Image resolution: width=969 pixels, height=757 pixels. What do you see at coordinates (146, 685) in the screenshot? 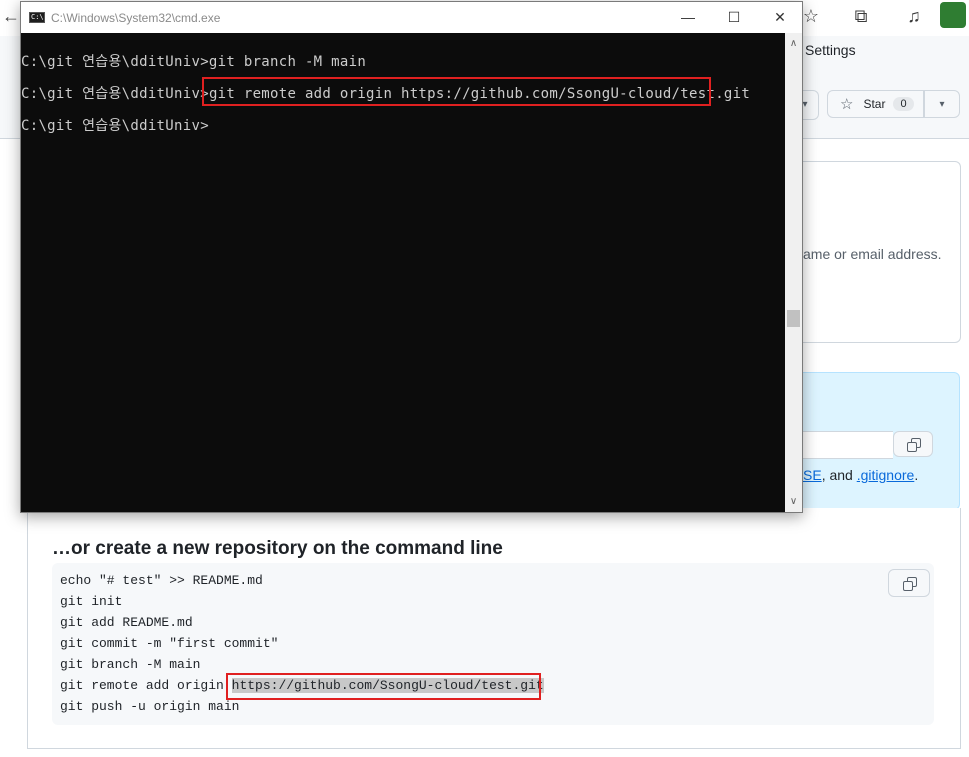
I see `code-line-remote-prefix: git remote add origin` at bounding box center [146, 685].